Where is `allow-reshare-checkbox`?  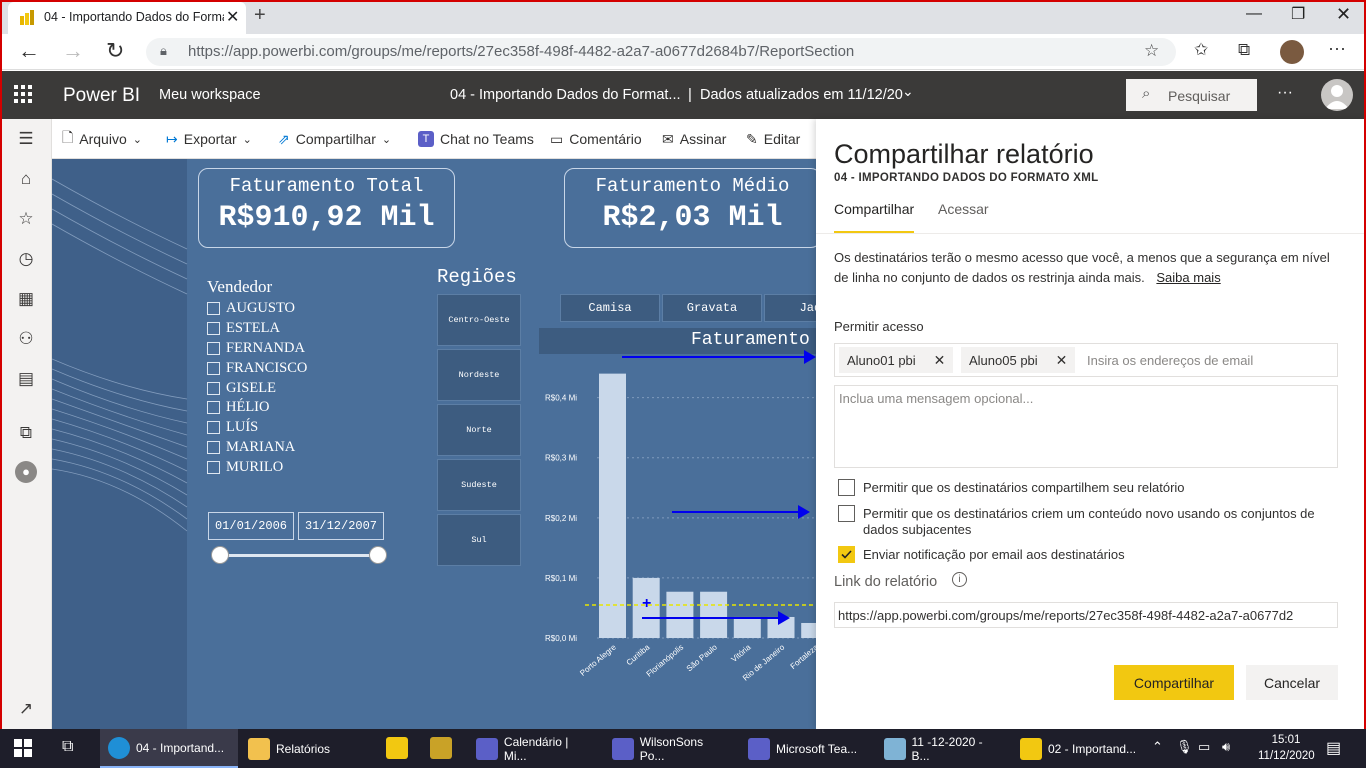 allow-reshare-checkbox is located at coordinates (846, 487).